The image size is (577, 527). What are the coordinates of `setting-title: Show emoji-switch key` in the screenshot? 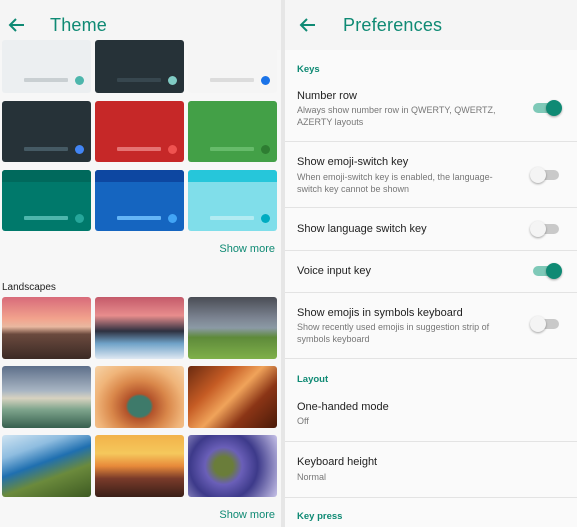 It's located at (353, 162).